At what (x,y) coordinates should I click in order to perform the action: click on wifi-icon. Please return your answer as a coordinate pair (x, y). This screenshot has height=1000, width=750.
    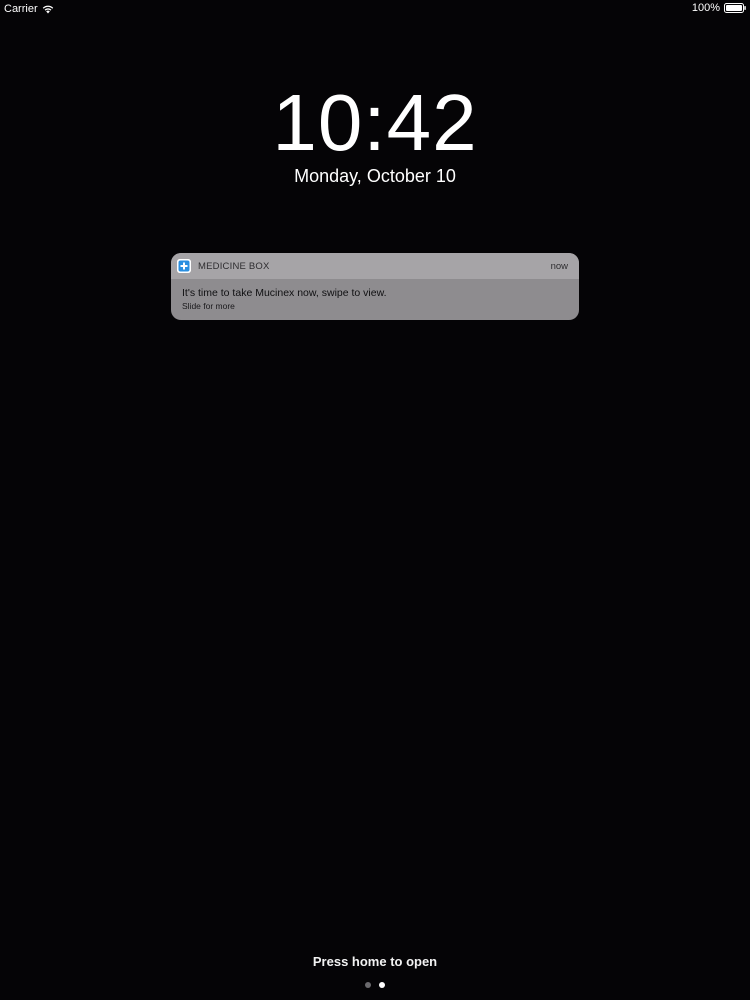
    Looking at the image, I should click on (48, 9).